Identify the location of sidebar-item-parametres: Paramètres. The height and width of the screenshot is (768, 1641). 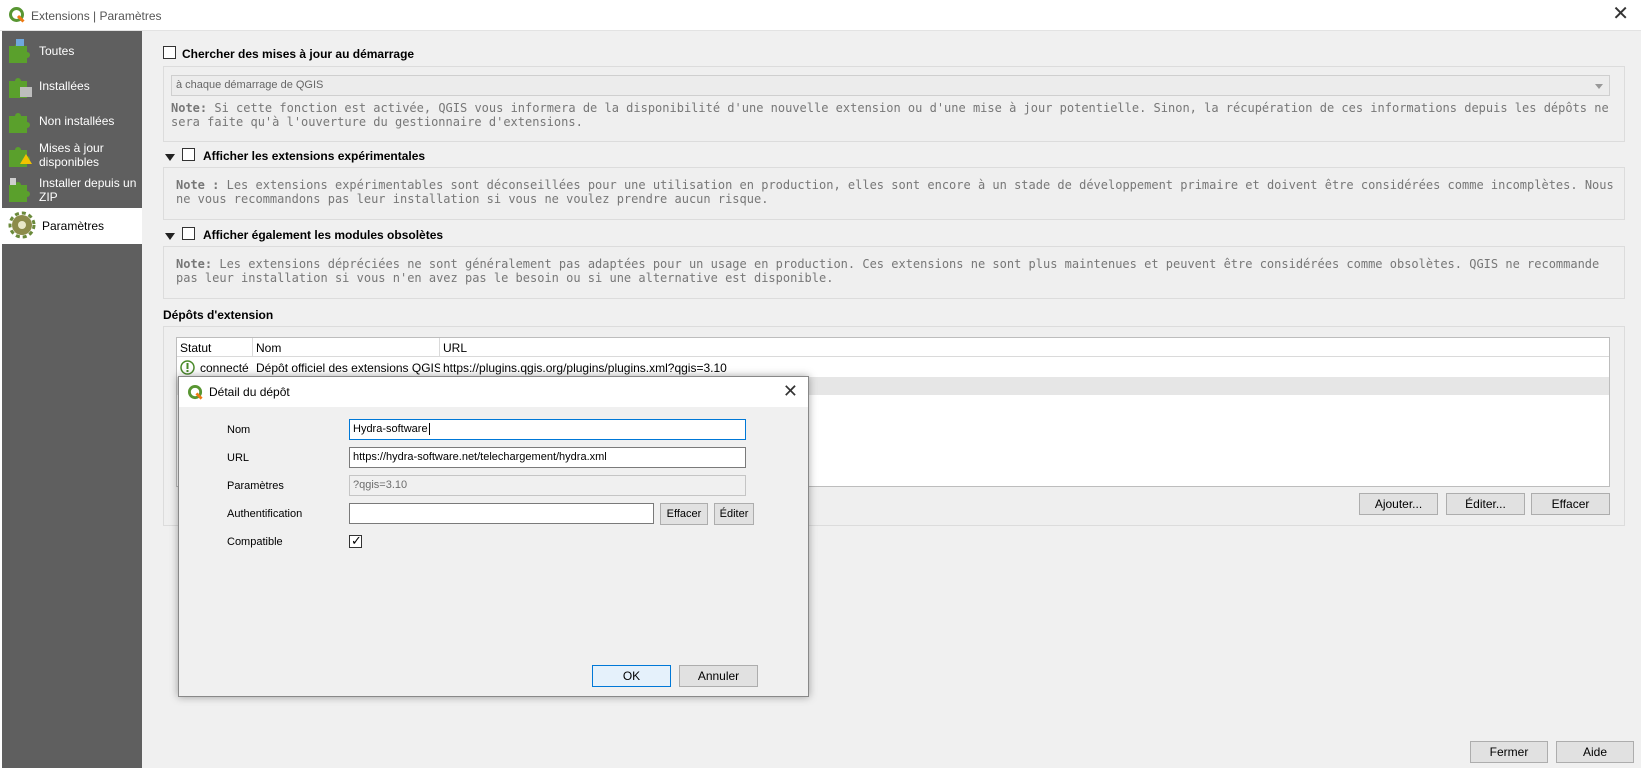
(72, 226).